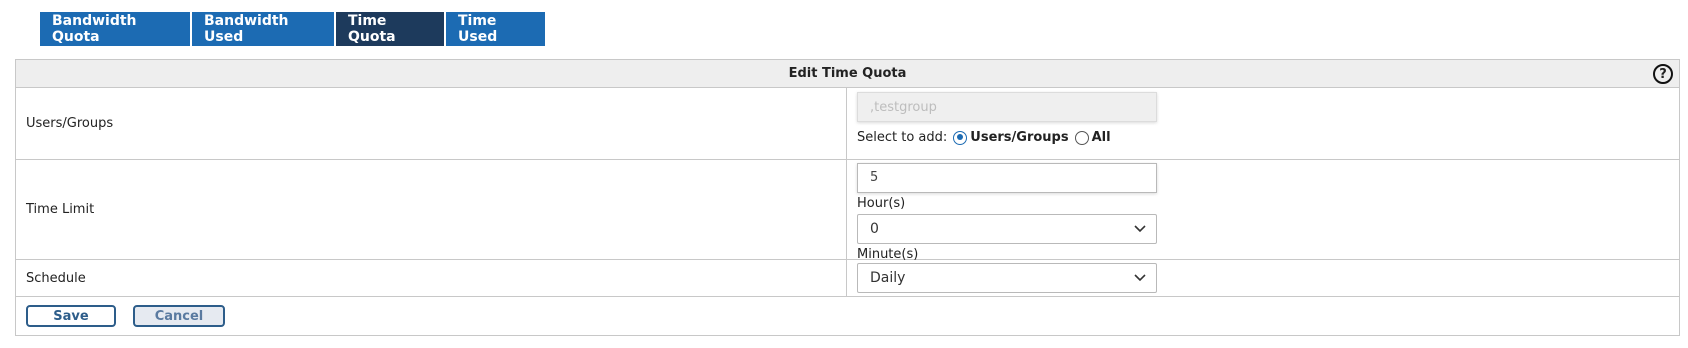 This screenshot has height=348, width=1688. What do you see at coordinates (263, 29) in the screenshot?
I see `tab-bandwidth-used: Bandwidth Used` at bounding box center [263, 29].